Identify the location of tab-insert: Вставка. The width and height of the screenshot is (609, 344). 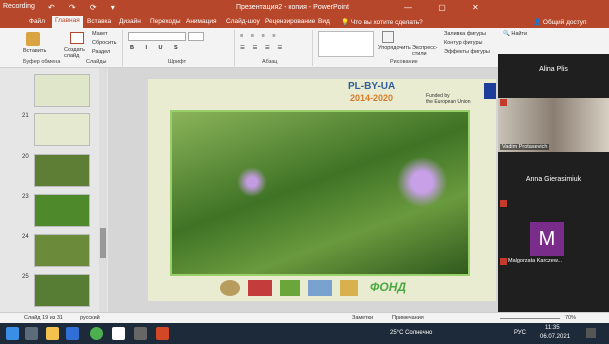
(99, 21).